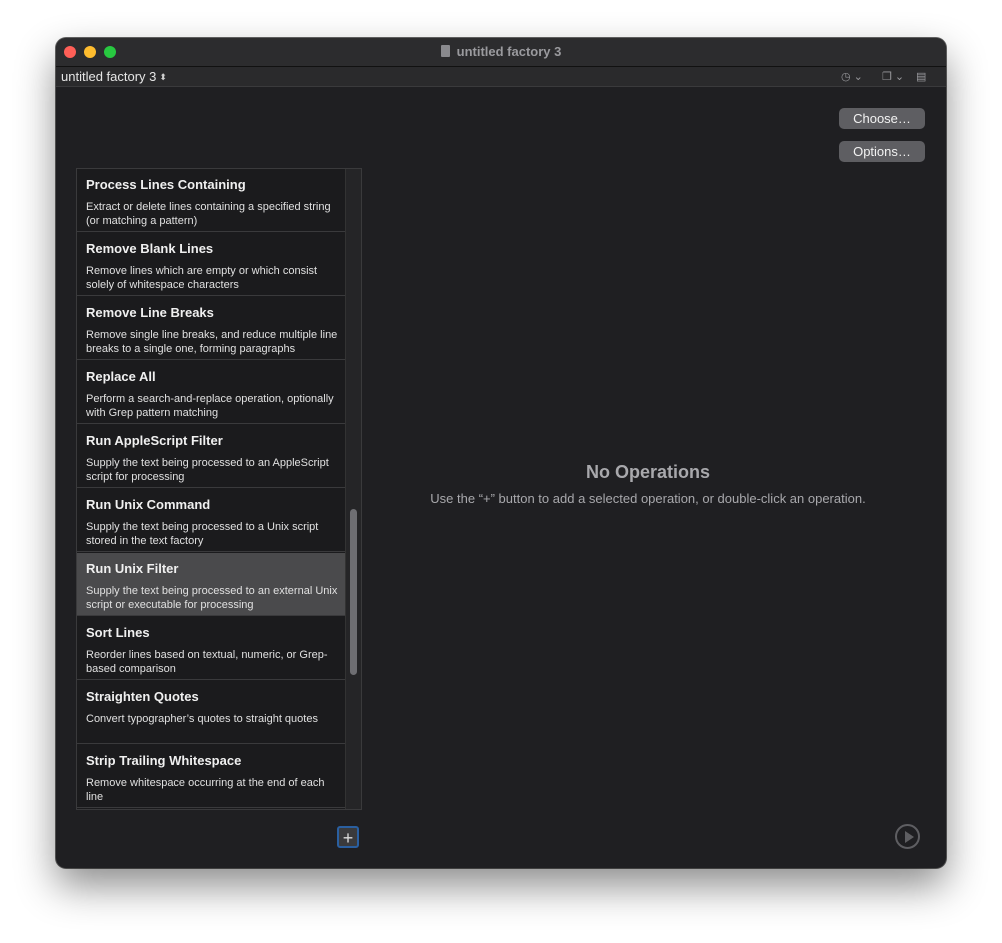  I want to click on factory-header, so click(501, 127).